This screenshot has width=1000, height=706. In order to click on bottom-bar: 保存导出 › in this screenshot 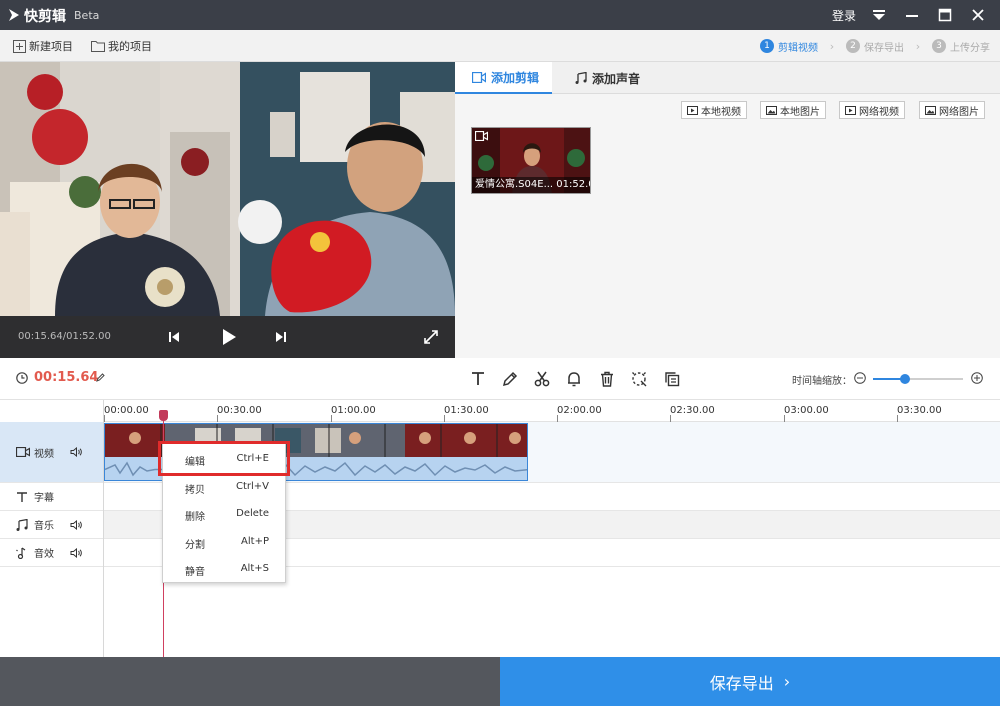, I will do `click(500, 681)`.